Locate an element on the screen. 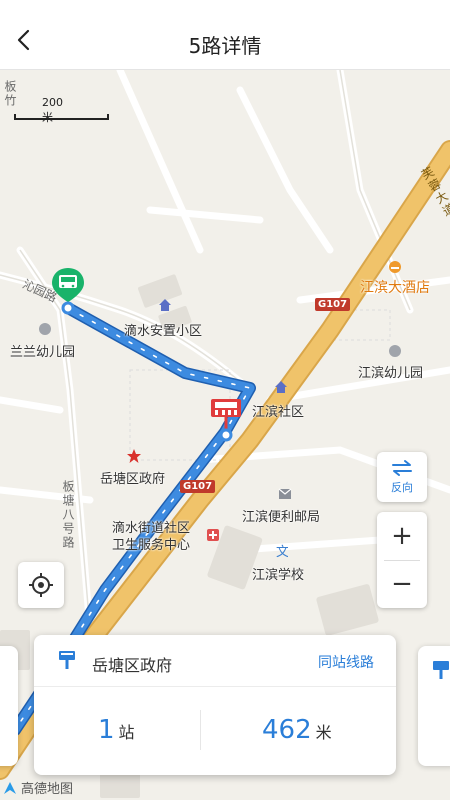  poi-jiang-bin-hotel: 江滨大酒店 is located at coordinates (395, 287).